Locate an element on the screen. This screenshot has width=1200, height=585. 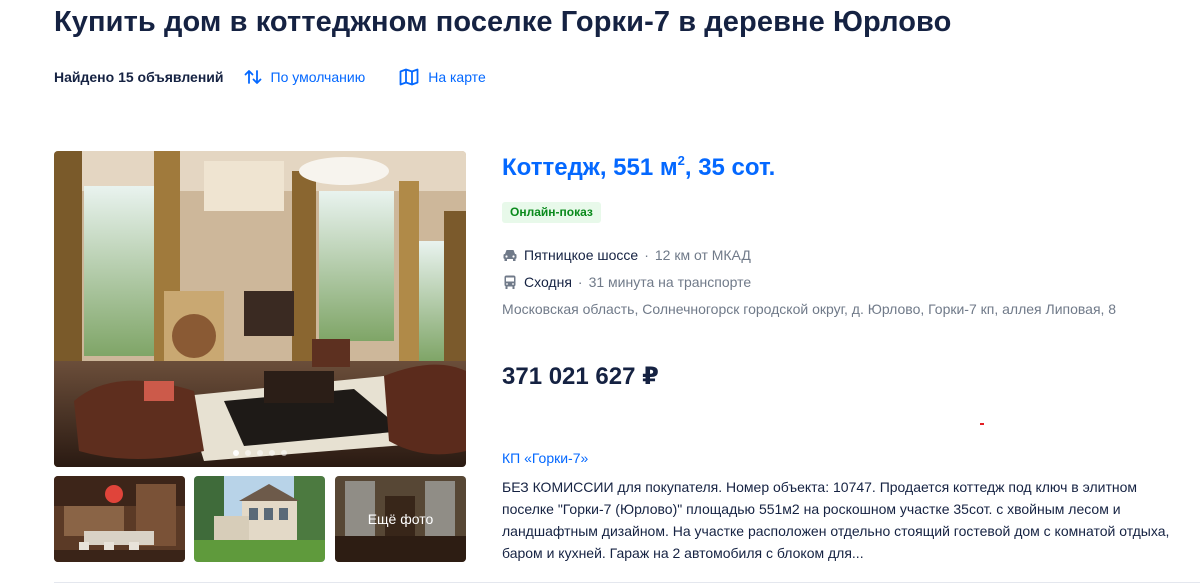
map-button: На карте is located at coordinates (442, 77).